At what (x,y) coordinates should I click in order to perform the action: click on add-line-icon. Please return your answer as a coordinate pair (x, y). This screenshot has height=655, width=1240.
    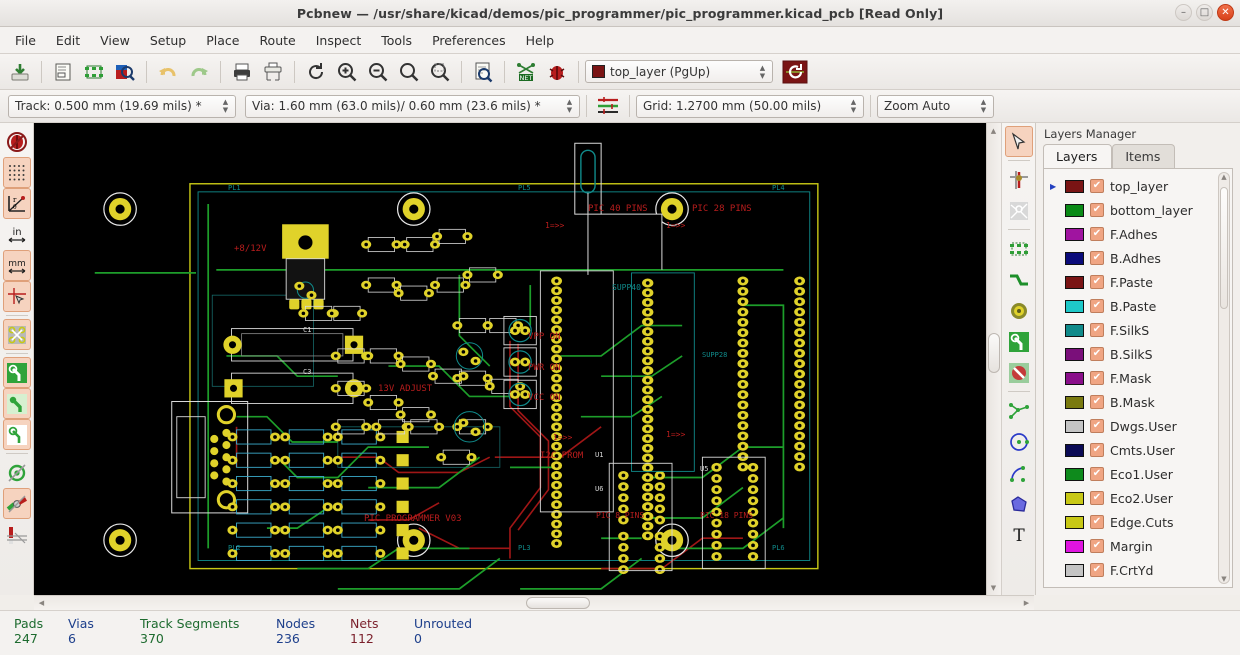
    Looking at the image, I should click on (1019, 410).